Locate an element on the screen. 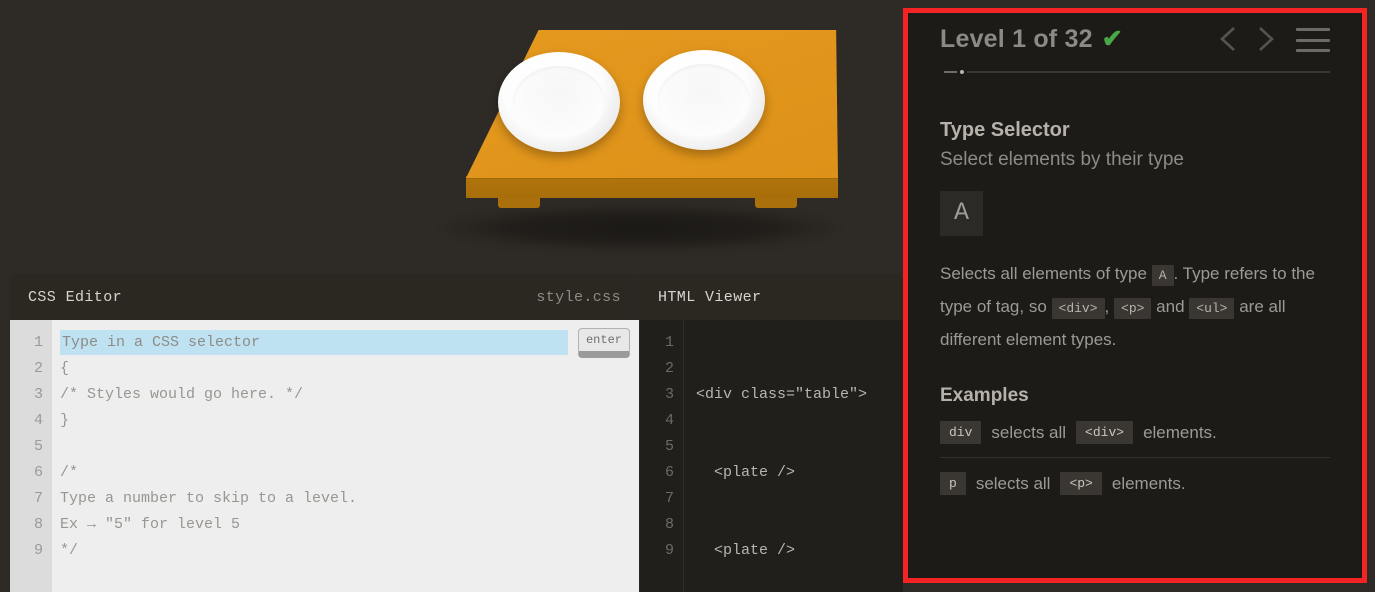 The height and width of the screenshot is (592, 1375). lesson-selector-token: A is located at coordinates (962, 213).